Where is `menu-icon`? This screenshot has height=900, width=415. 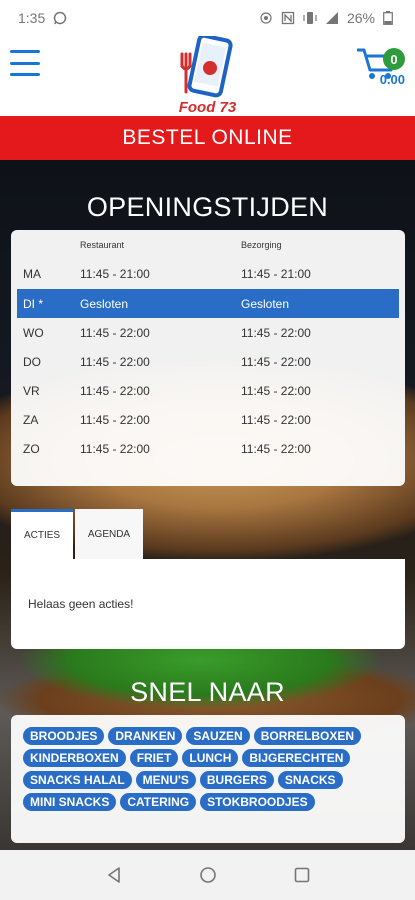
menu-icon is located at coordinates (25, 63).